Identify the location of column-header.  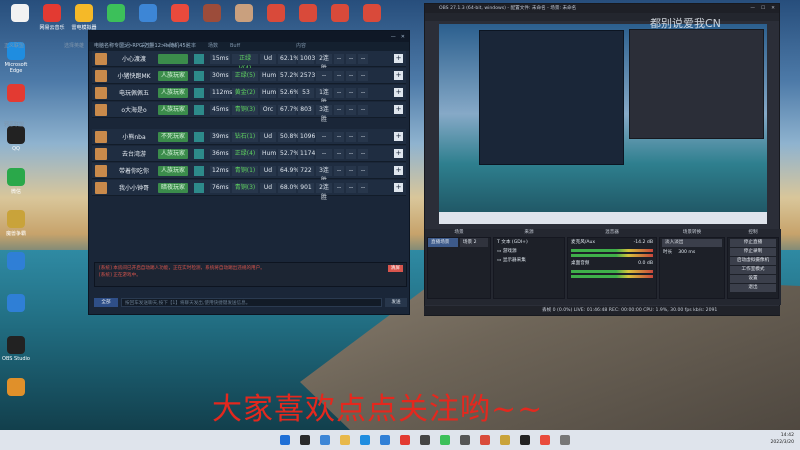
(109, 46).